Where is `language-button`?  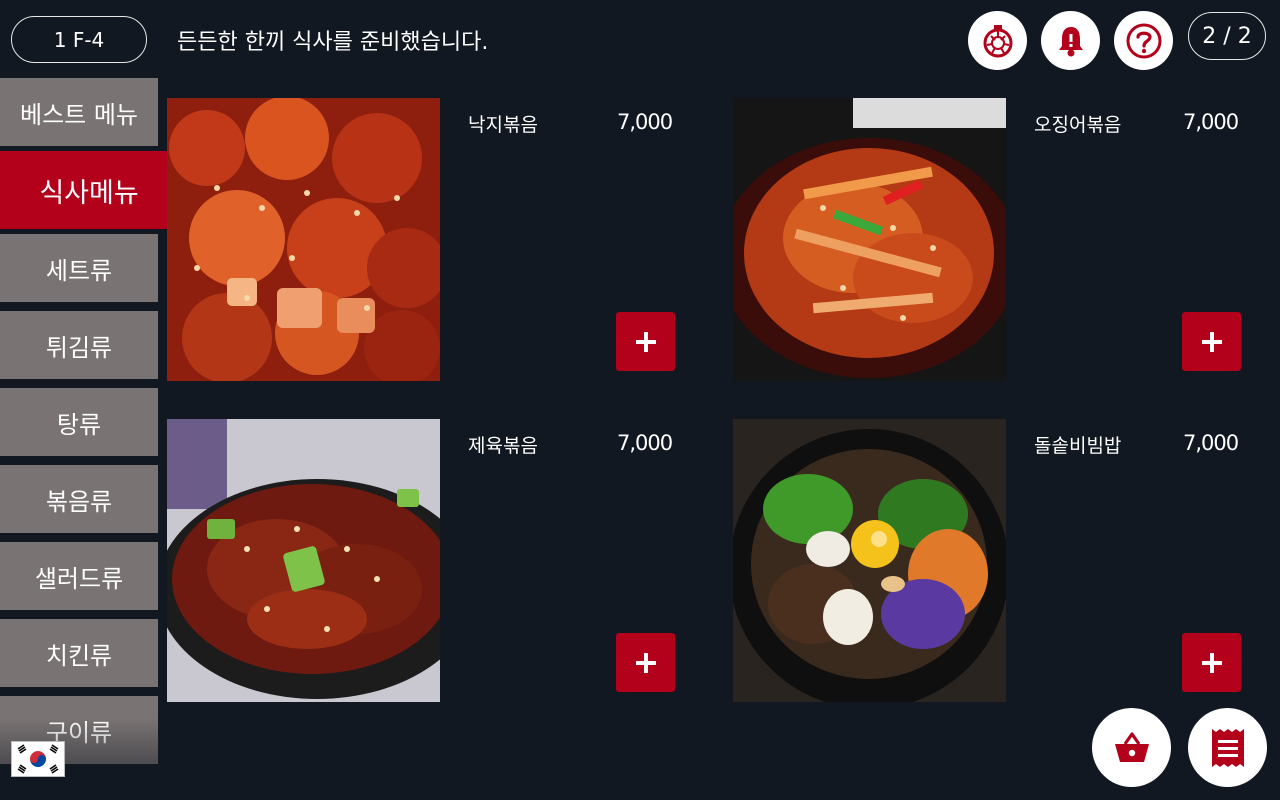 language-button is located at coordinates (38, 759).